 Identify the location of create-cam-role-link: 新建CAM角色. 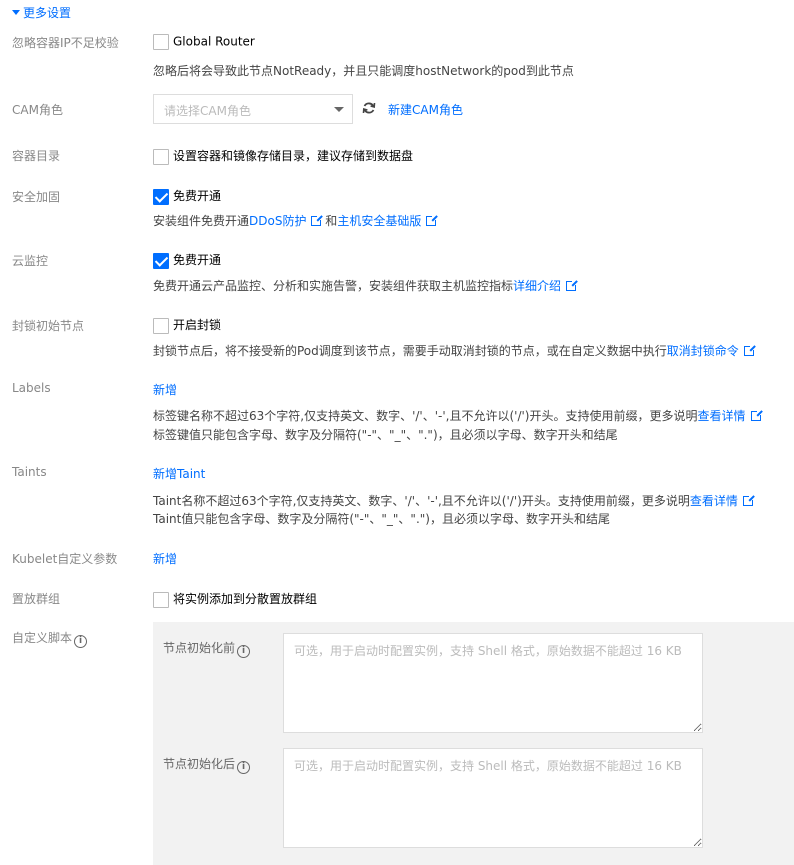
(425, 109).